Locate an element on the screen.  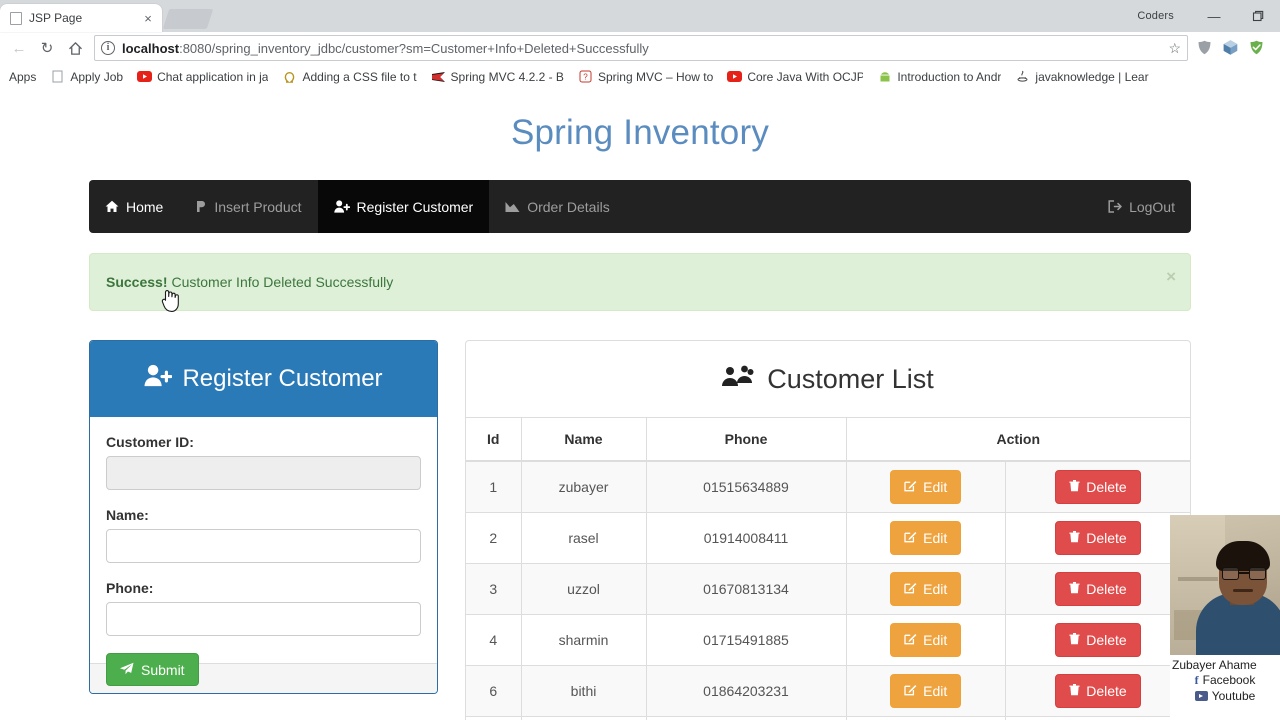
cell-name is located at coordinates (584, 718).